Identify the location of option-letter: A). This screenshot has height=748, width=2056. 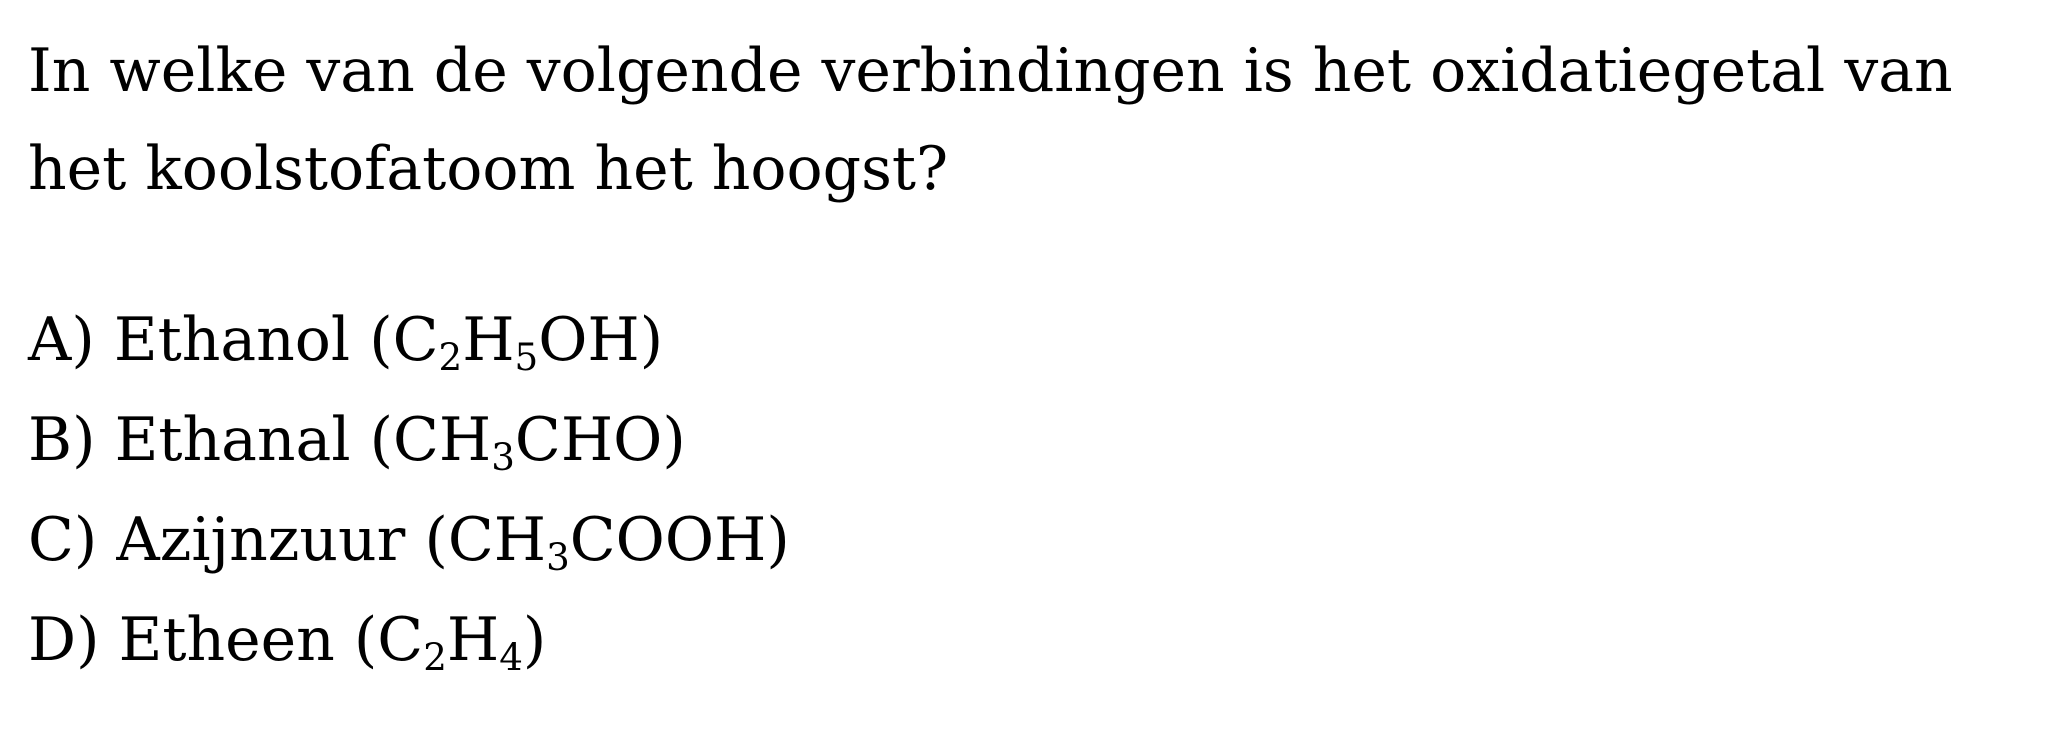
(61, 340).